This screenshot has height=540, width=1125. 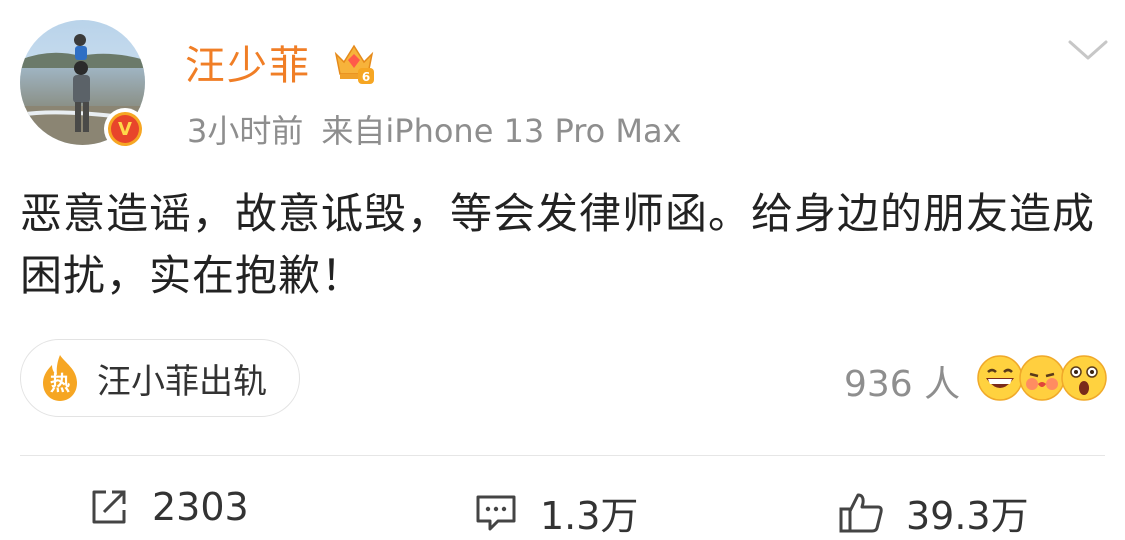 What do you see at coordinates (354, 62) in the screenshot?
I see `vip-crown-icon: 6` at bounding box center [354, 62].